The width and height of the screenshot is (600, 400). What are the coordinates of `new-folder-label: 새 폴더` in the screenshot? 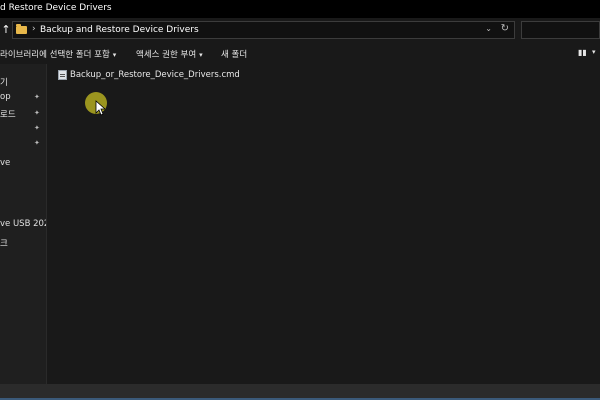 It's located at (234, 55).